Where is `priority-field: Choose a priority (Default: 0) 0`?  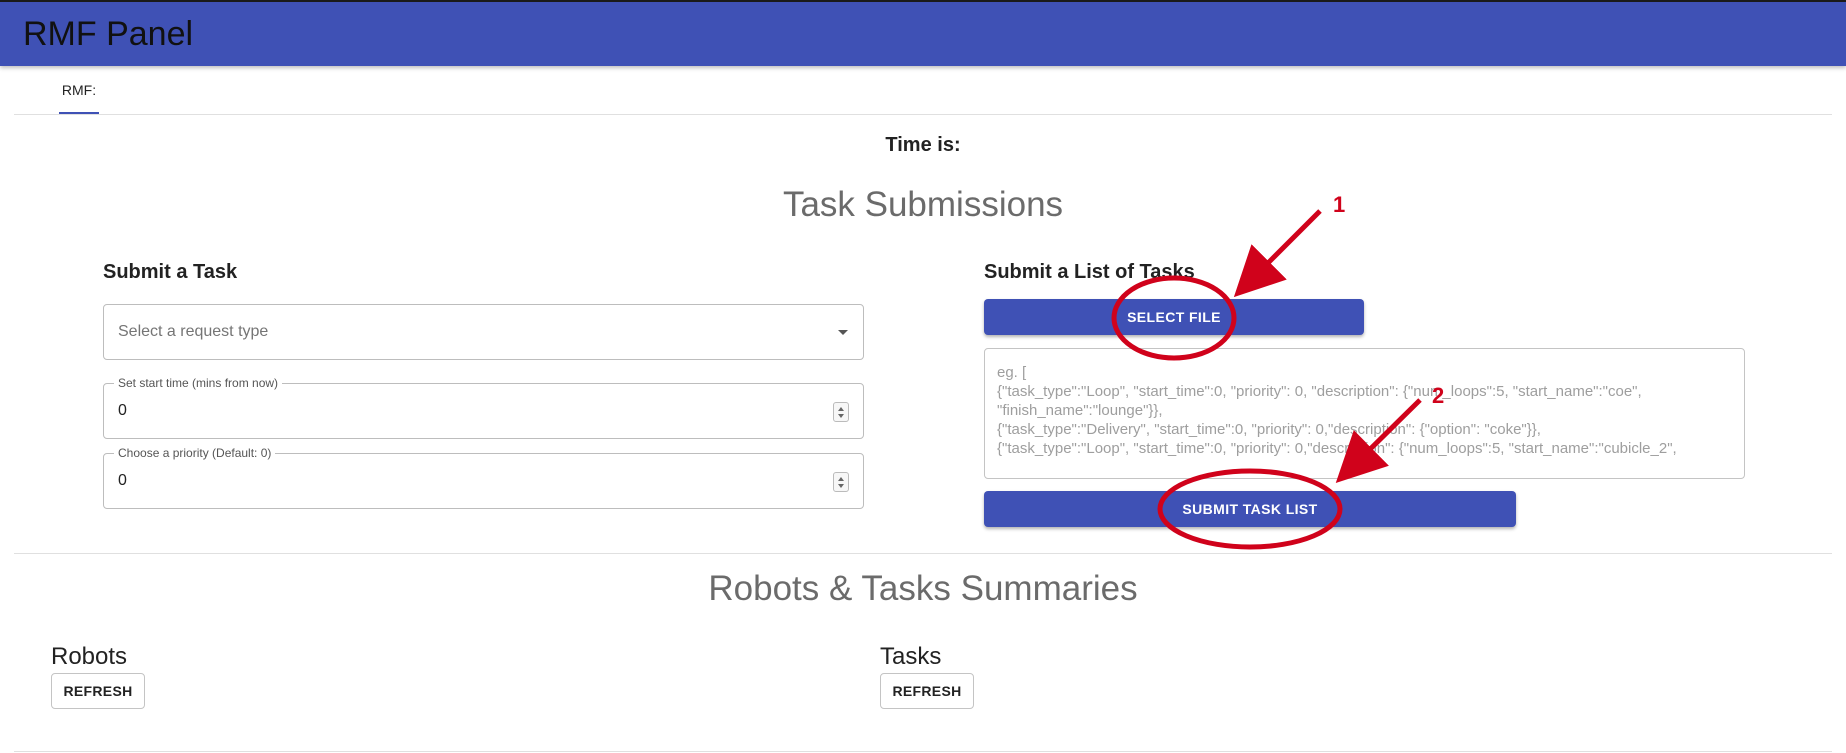
priority-field: Choose a priority (Default: 0) 0 is located at coordinates (483, 477).